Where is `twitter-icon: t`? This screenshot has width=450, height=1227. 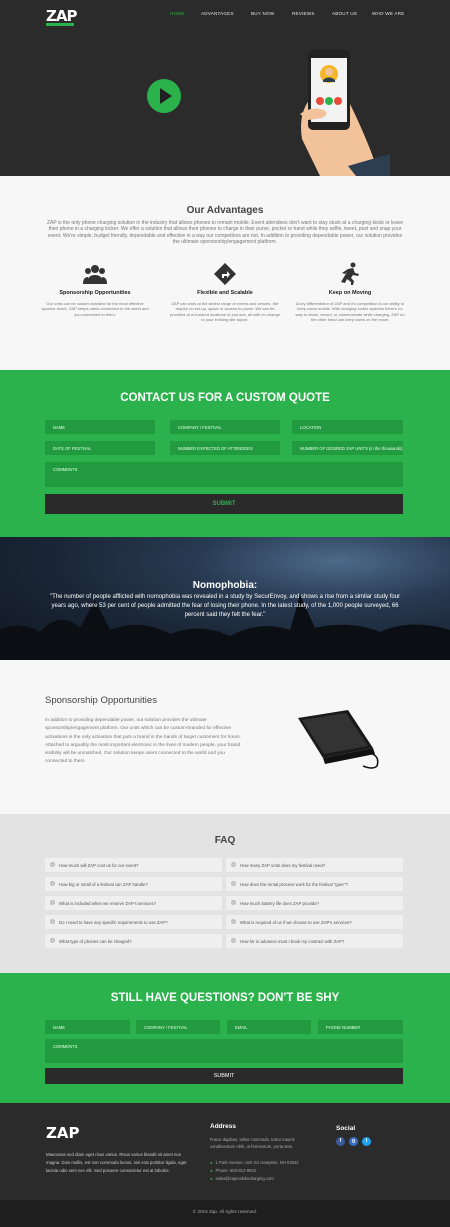
twitter-icon: t is located at coordinates (366, 1141).